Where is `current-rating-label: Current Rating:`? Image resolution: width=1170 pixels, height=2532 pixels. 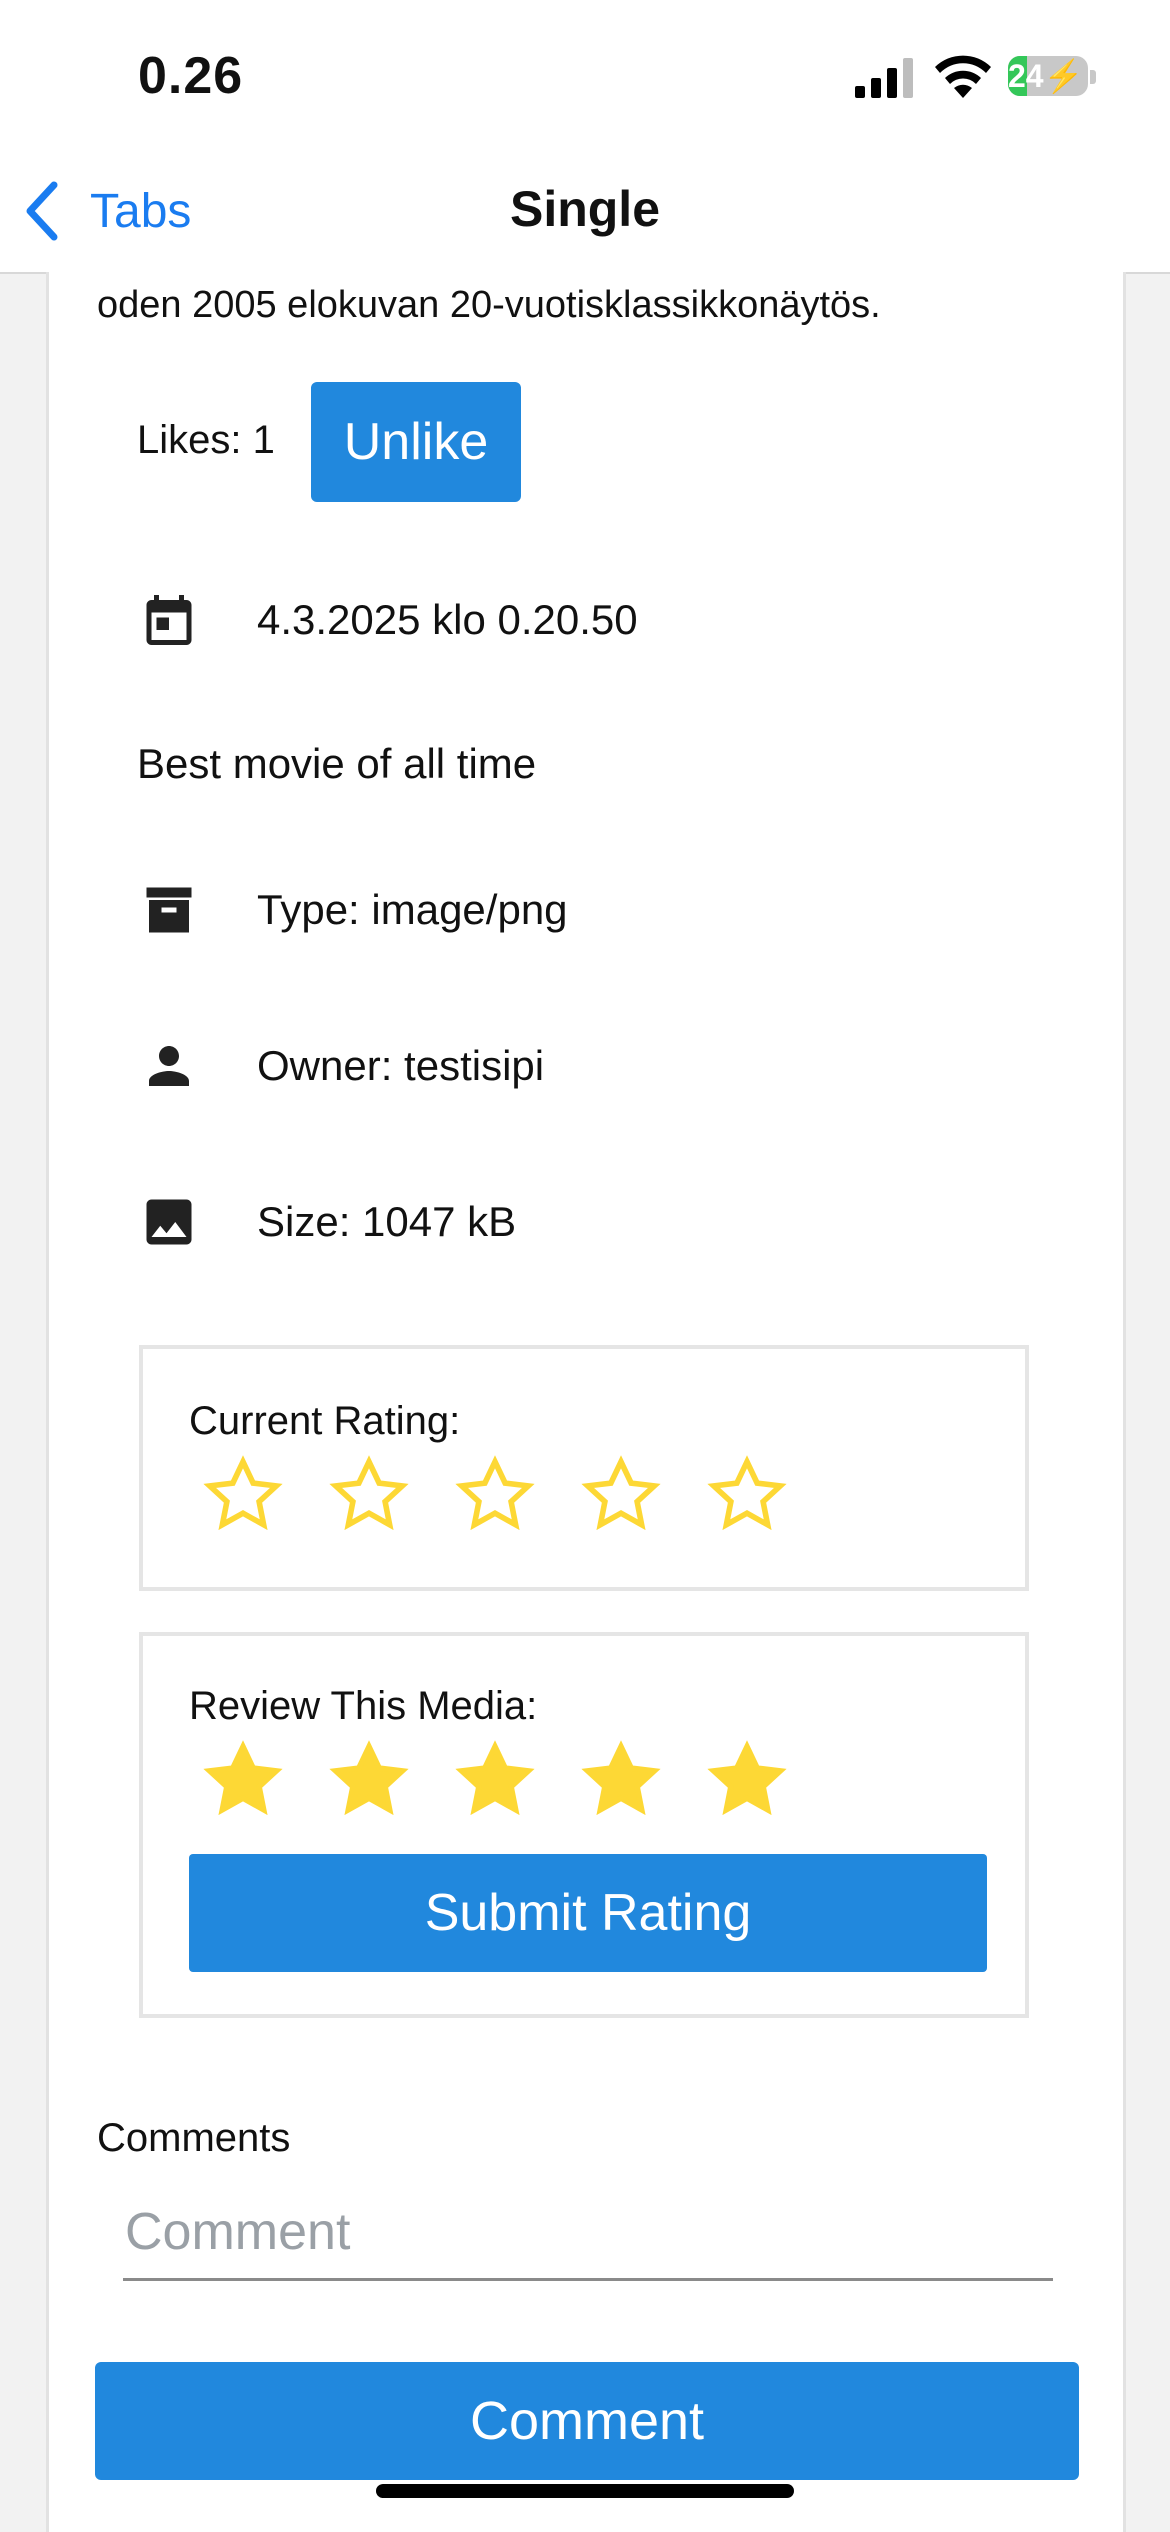 current-rating-label: Current Rating: is located at coordinates (325, 1421).